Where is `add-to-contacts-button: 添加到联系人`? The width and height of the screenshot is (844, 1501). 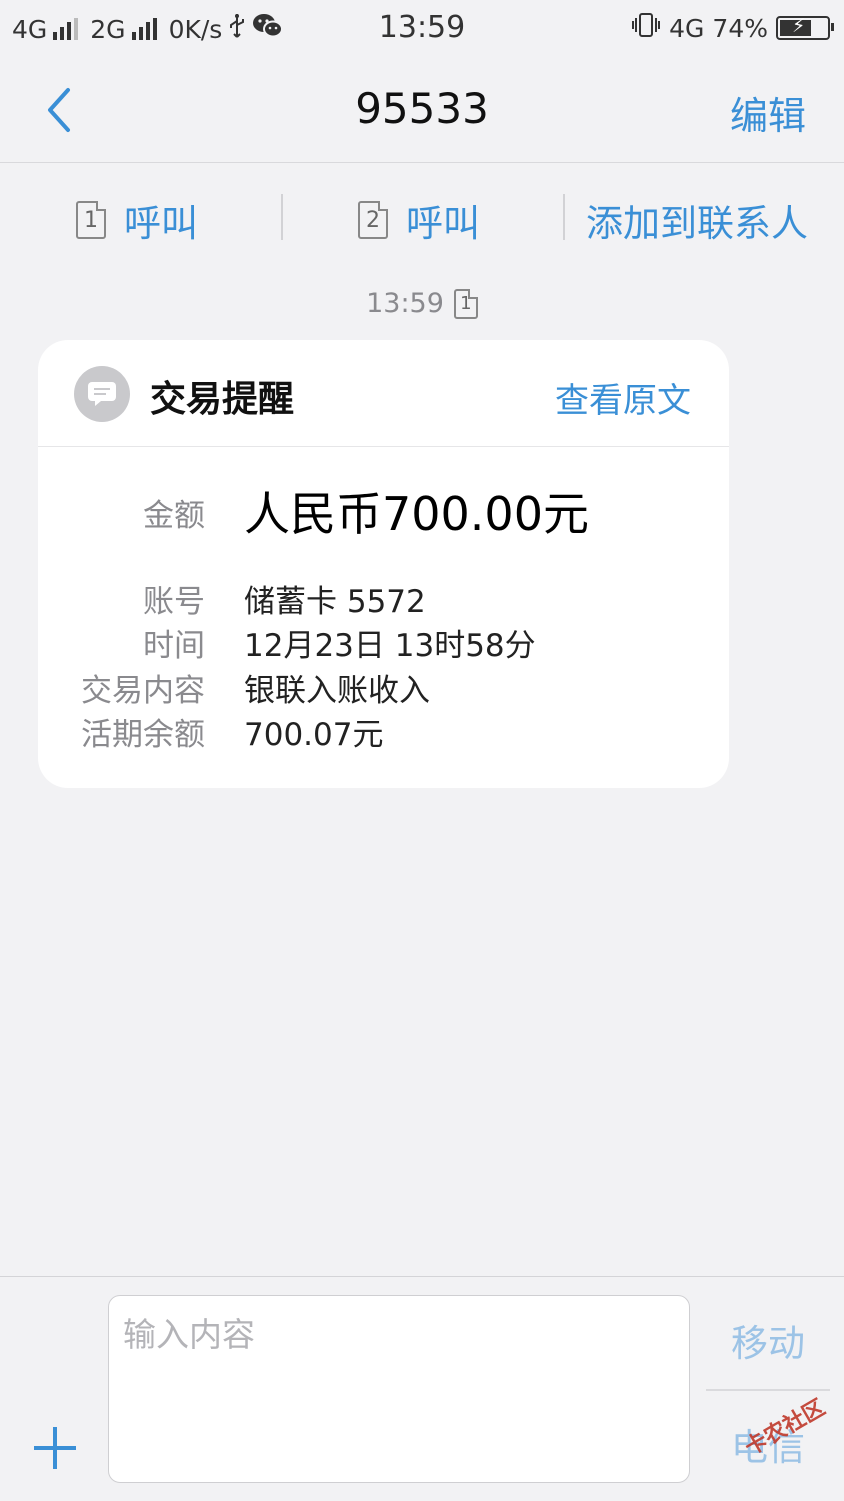
add-to-contacts-button: 添加到联系人 is located at coordinates (697, 220).